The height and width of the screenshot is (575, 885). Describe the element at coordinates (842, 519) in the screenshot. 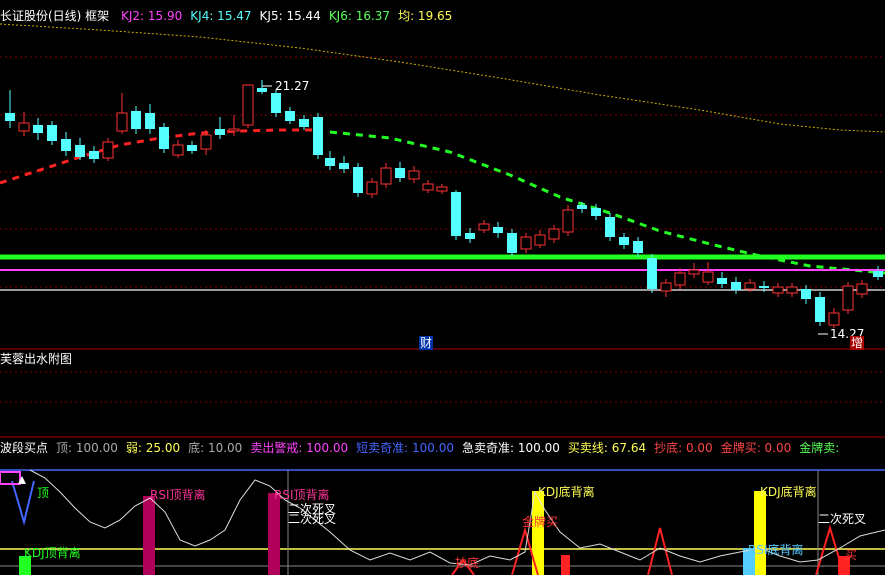

I see `signal-label-death-cross-3: 二次死叉` at that location.